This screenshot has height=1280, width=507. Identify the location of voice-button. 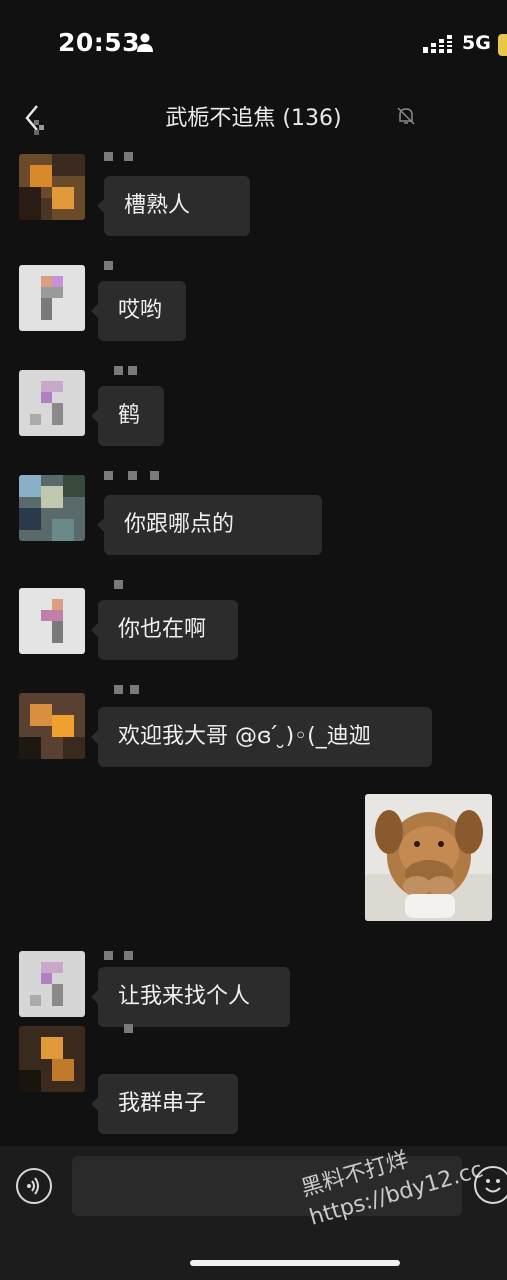
(34, 1186).